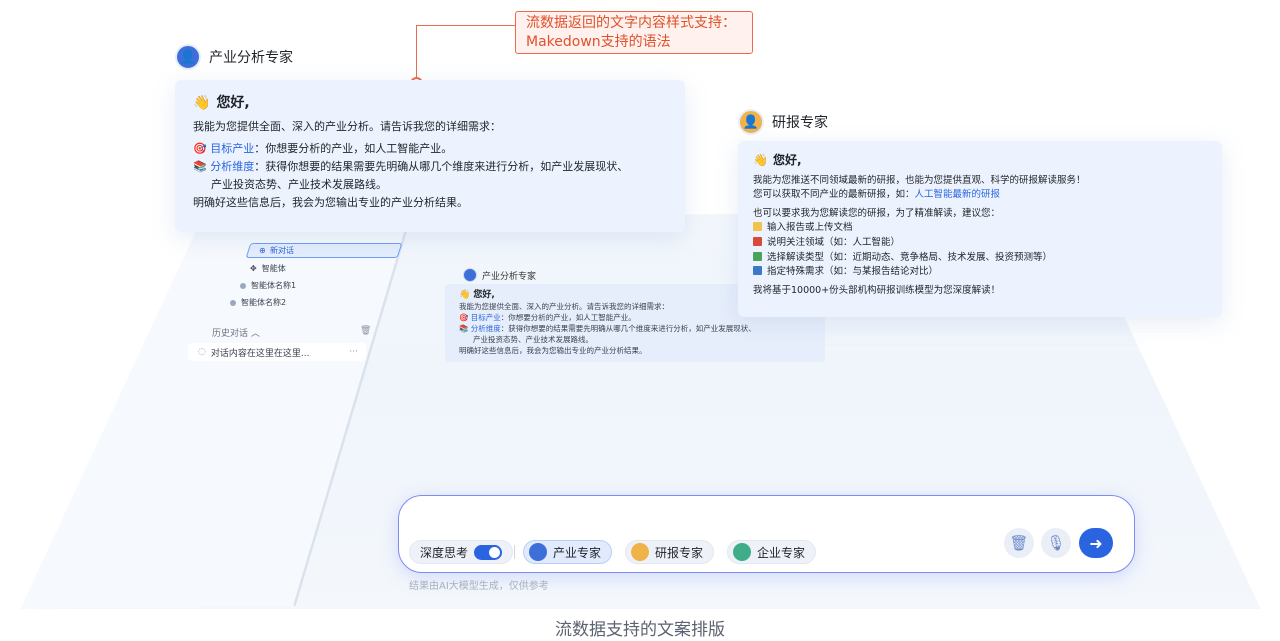 This screenshot has height=641, width=1280. Describe the element at coordinates (347, 126) in the screenshot. I see `intro-text: 我能为您提供全面、深入的产业分析。请告诉我您的详细需求：` at that location.